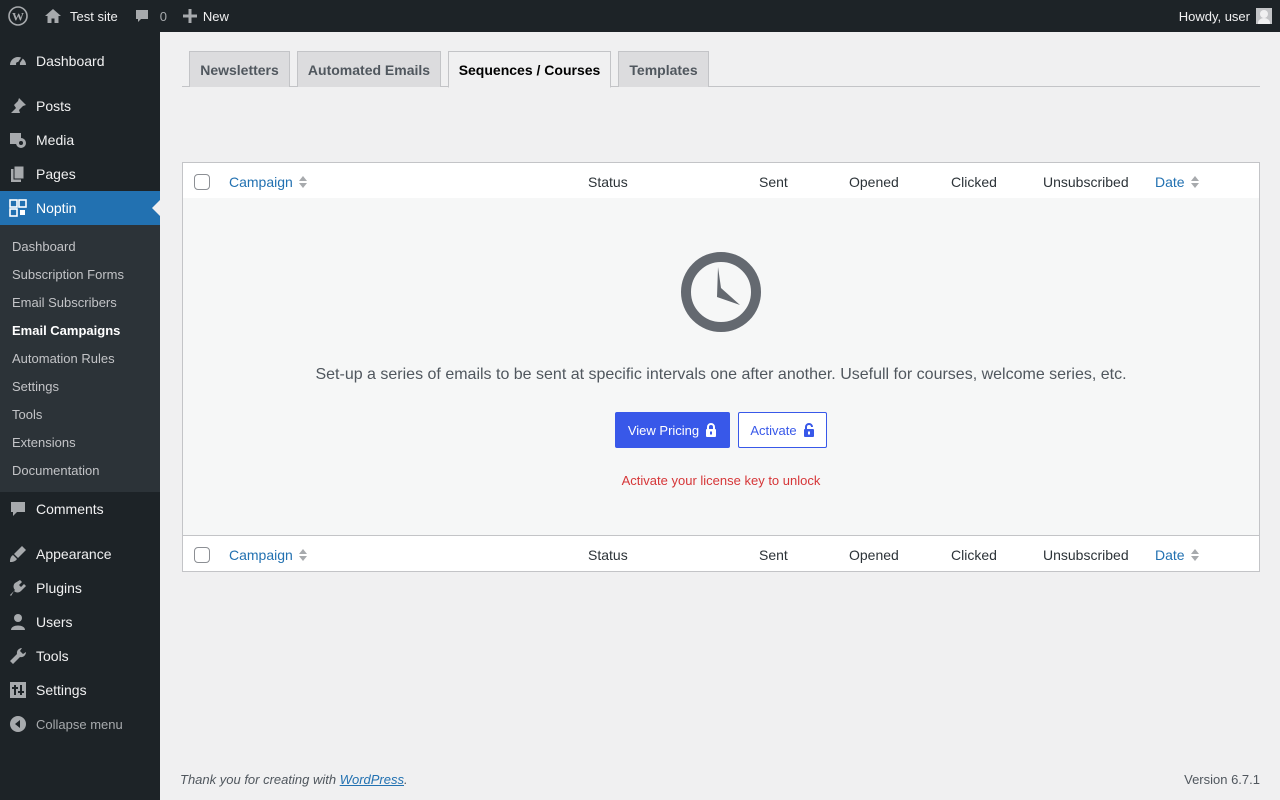 This screenshot has width=1280, height=800. I want to click on brush-icon, so click(18, 554).